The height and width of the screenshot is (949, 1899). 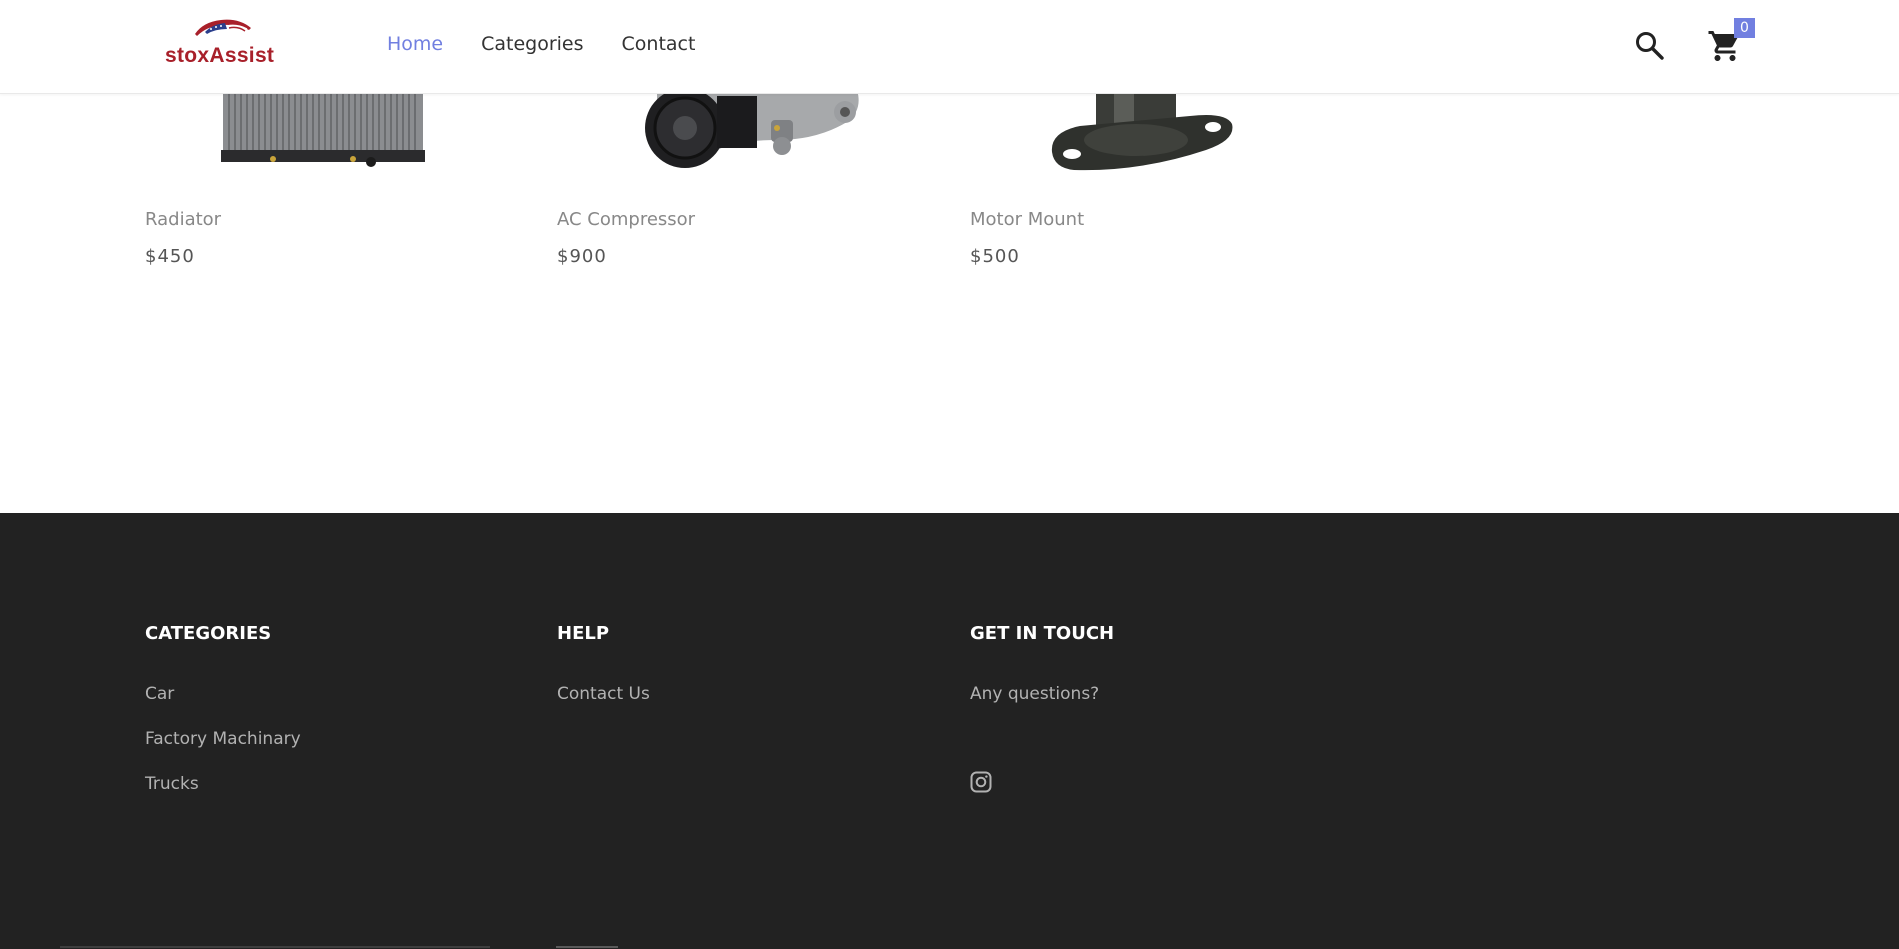 What do you see at coordinates (583, 633) in the screenshot?
I see `footer-heading-help: HELP` at bounding box center [583, 633].